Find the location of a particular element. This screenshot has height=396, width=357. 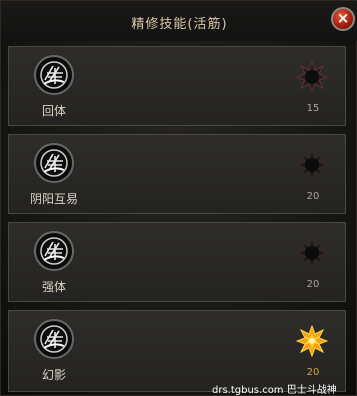

skill-name: 幻影 is located at coordinates (53, 375).